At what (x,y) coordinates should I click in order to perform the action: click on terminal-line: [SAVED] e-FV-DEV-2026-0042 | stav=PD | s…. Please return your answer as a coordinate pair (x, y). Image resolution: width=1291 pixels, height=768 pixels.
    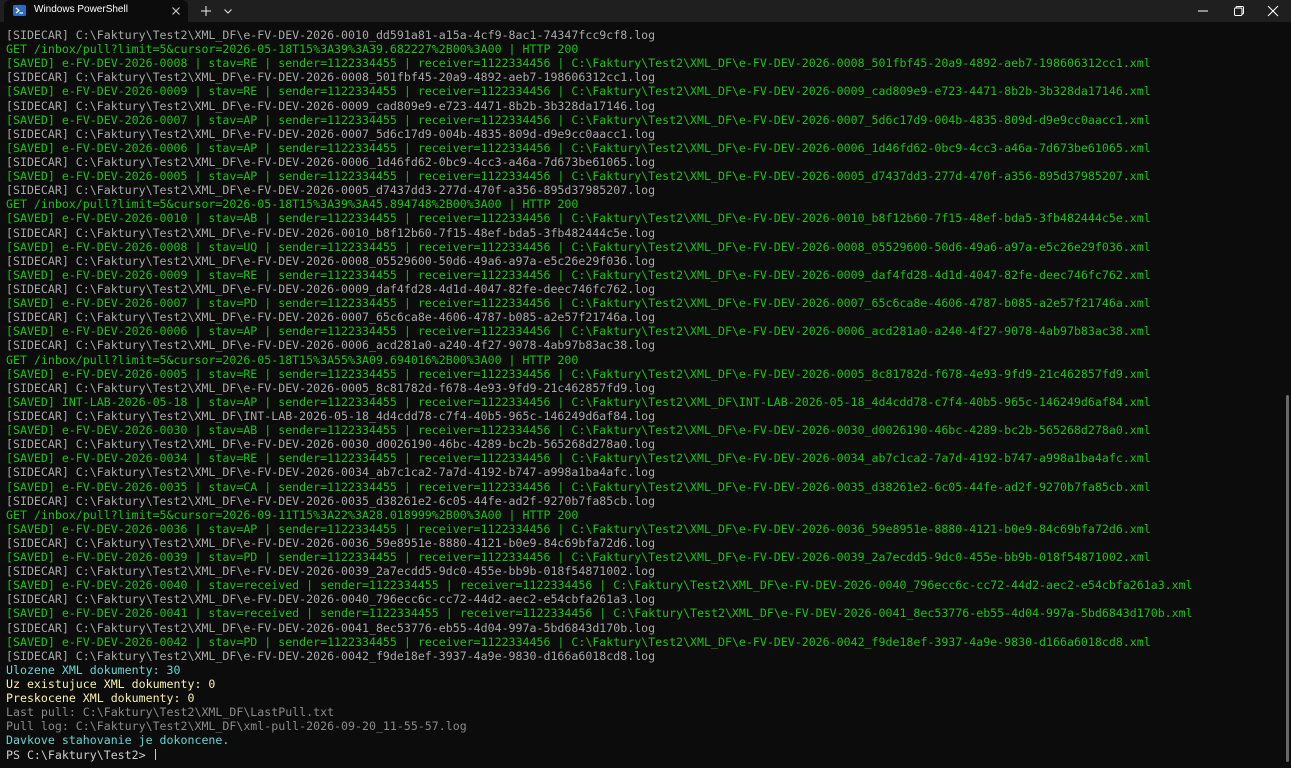
    Looking at the image, I should click on (645, 642).